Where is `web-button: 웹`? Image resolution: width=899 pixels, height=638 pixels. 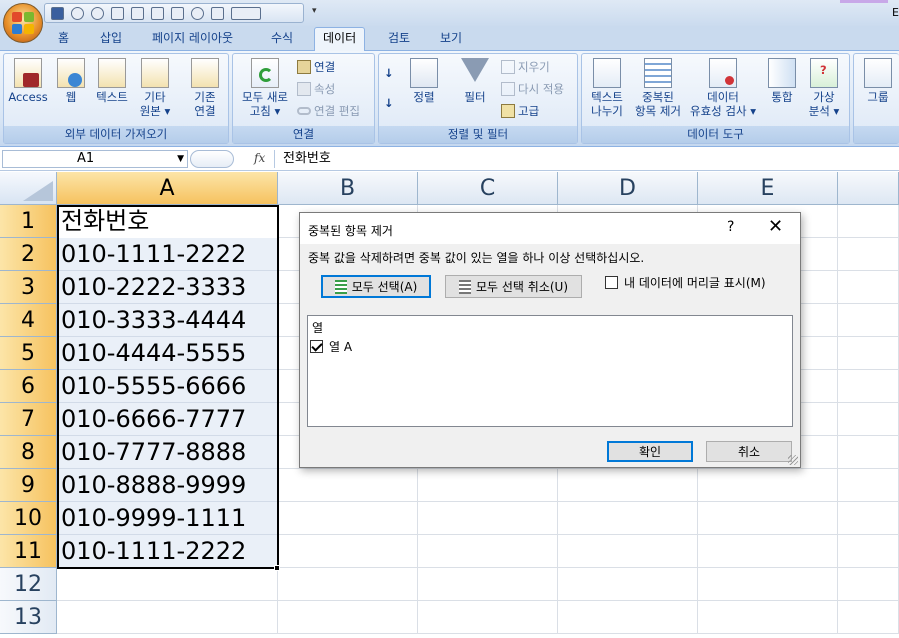 web-button: 웹 is located at coordinates (71, 81).